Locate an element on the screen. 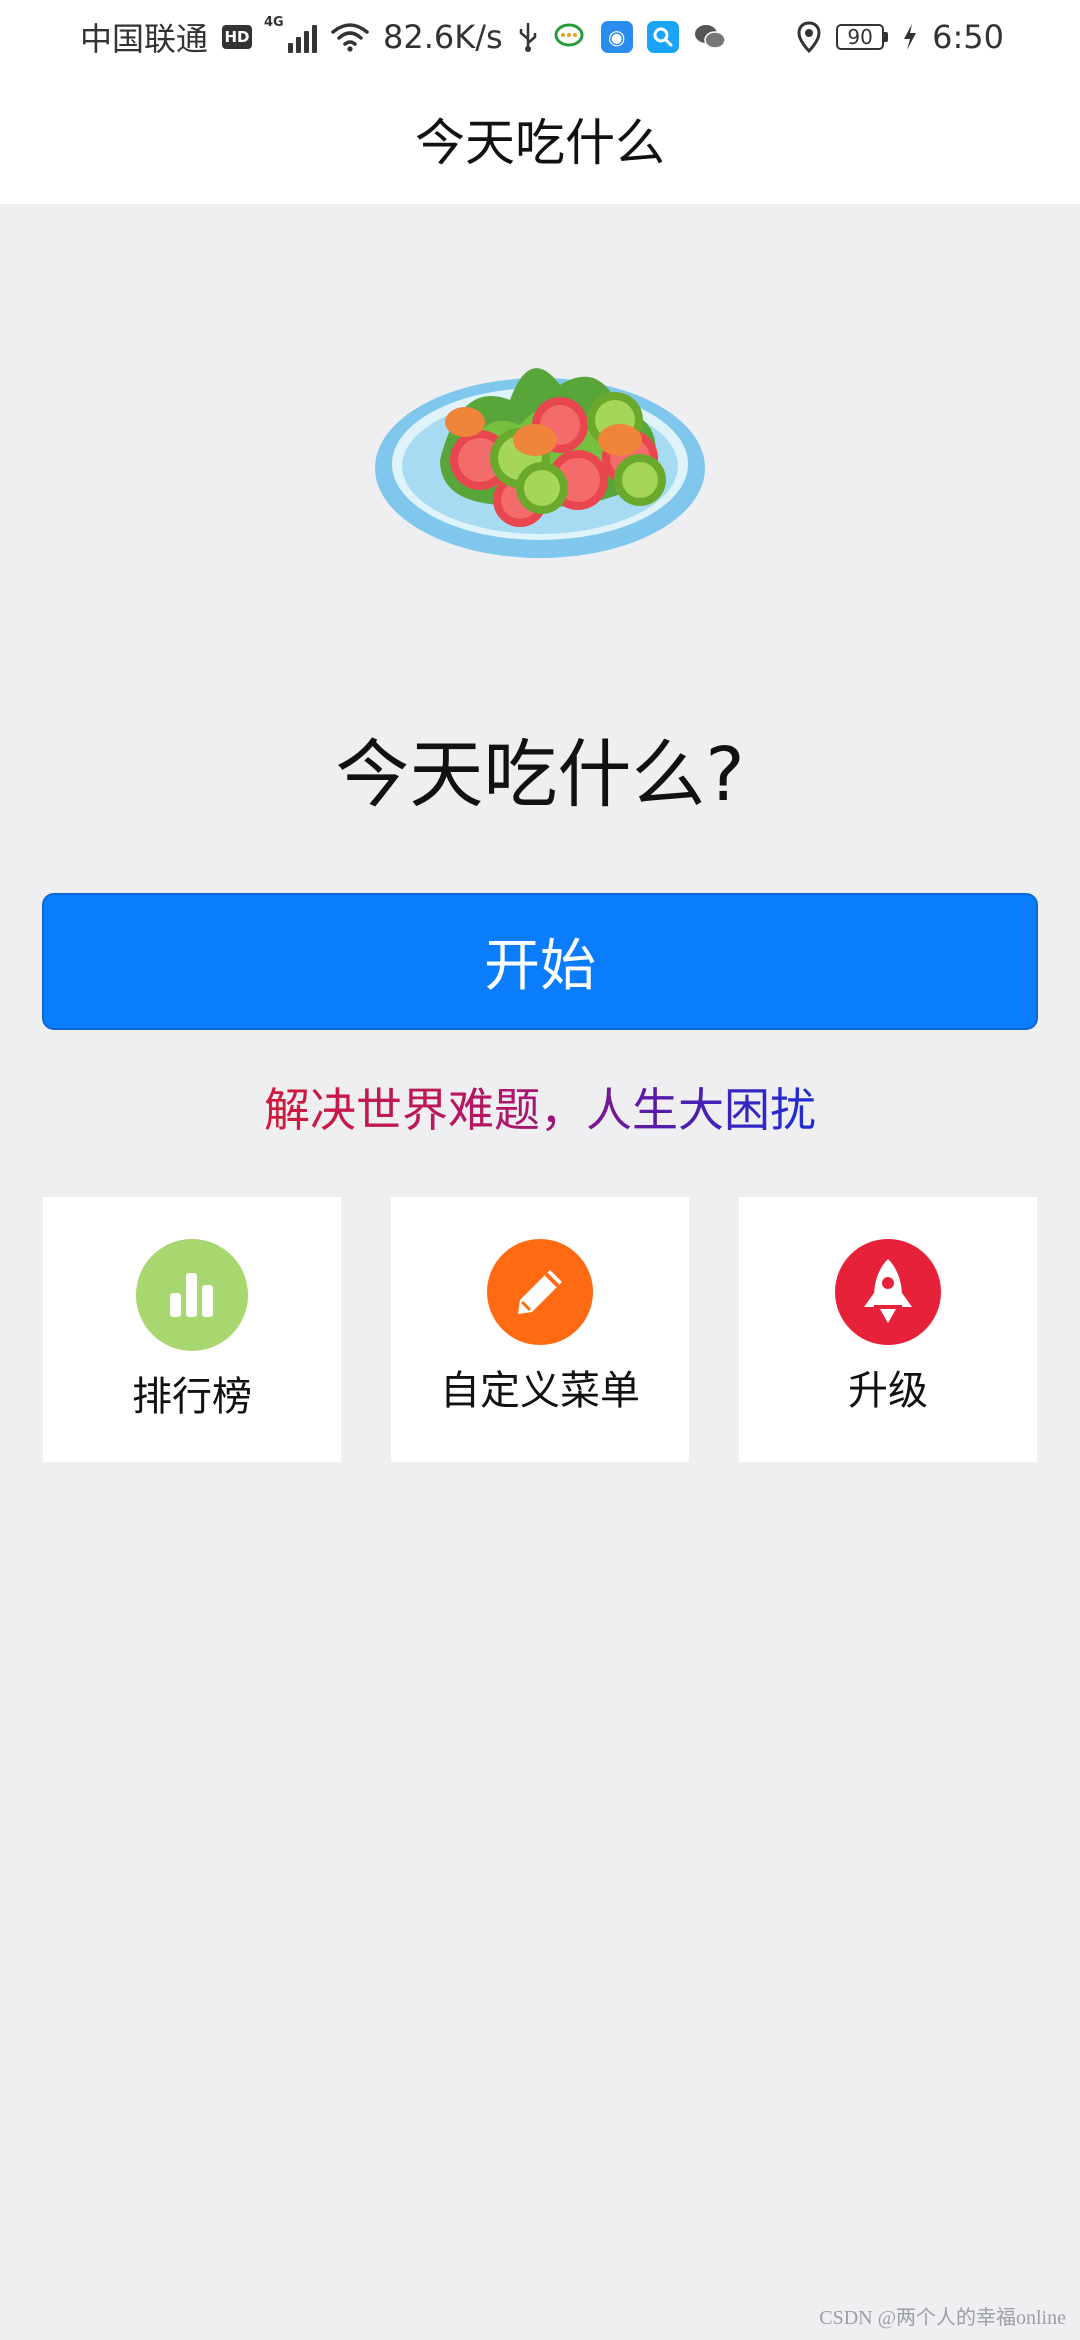 The width and height of the screenshot is (1080, 2340). wechat-icon is located at coordinates (710, 37).